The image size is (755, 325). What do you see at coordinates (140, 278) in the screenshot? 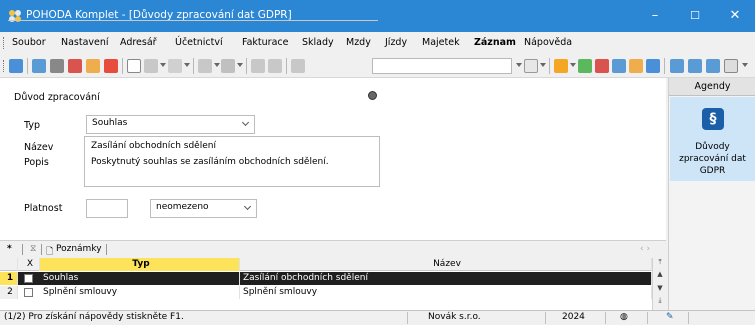
I see `cell-typ: Souhlas` at bounding box center [140, 278].